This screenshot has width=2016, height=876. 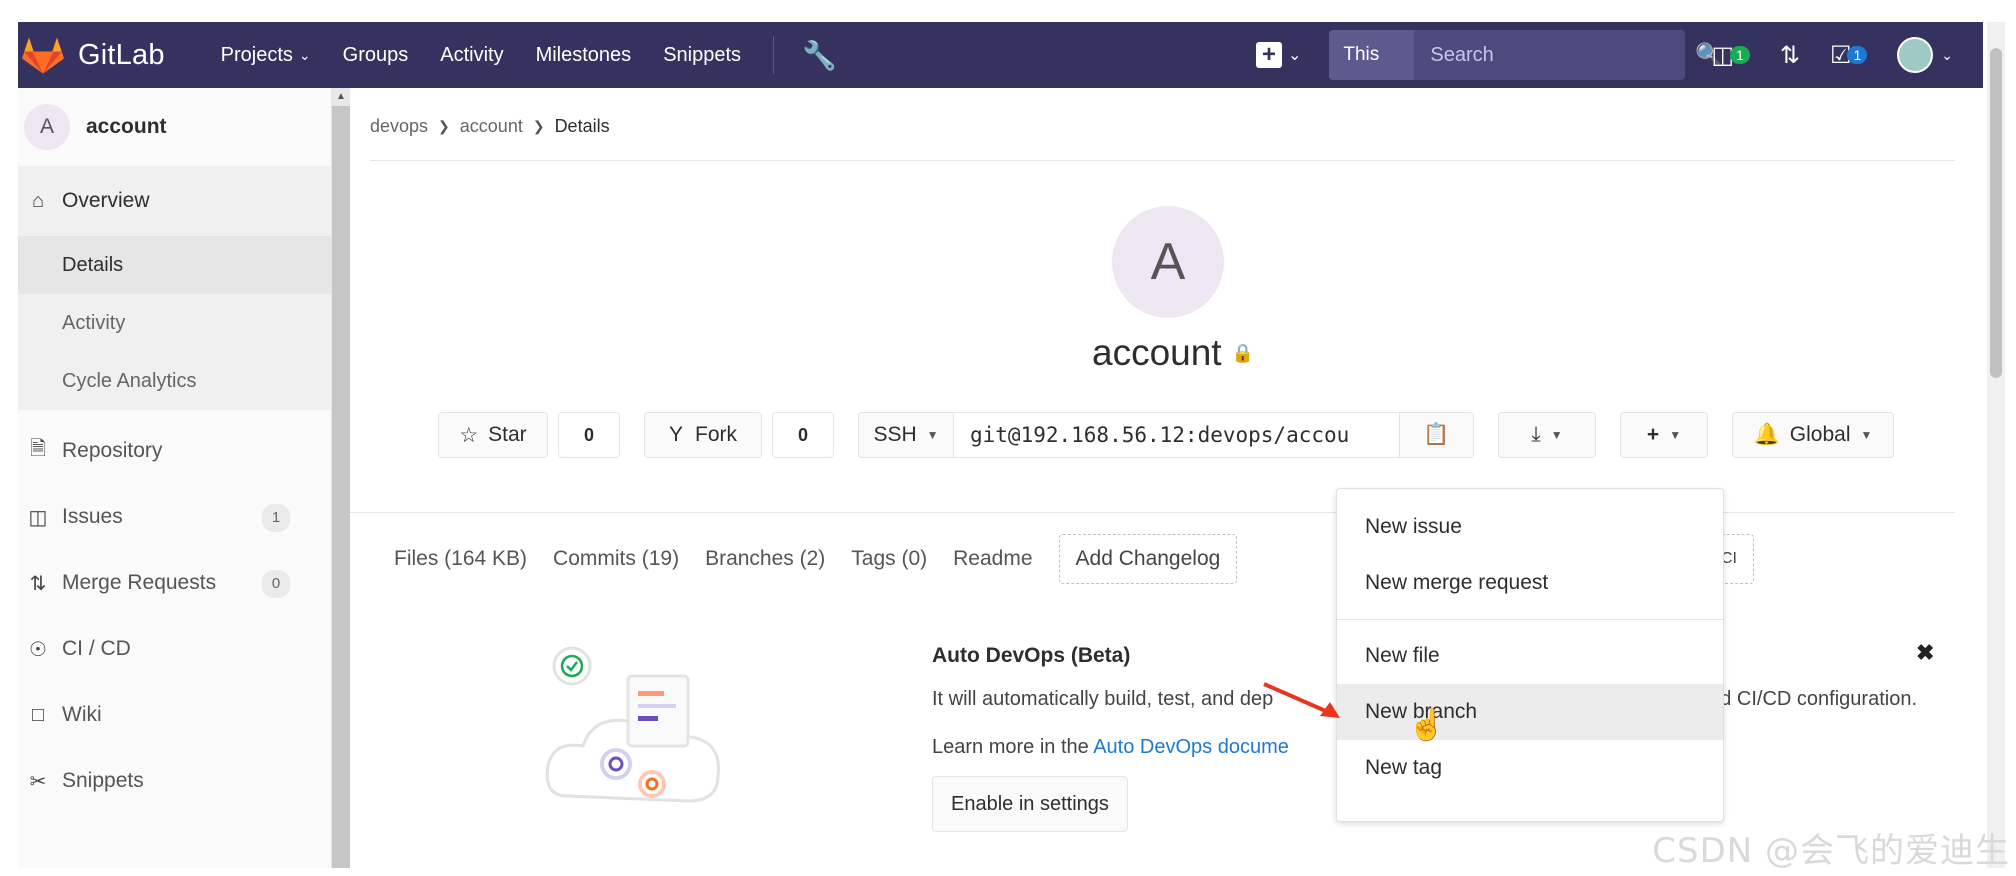 What do you see at coordinates (174, 201) in the screenshot?
I see `sidebar-item-overview: ⌂ Overview` at bounding box center [174, 201].